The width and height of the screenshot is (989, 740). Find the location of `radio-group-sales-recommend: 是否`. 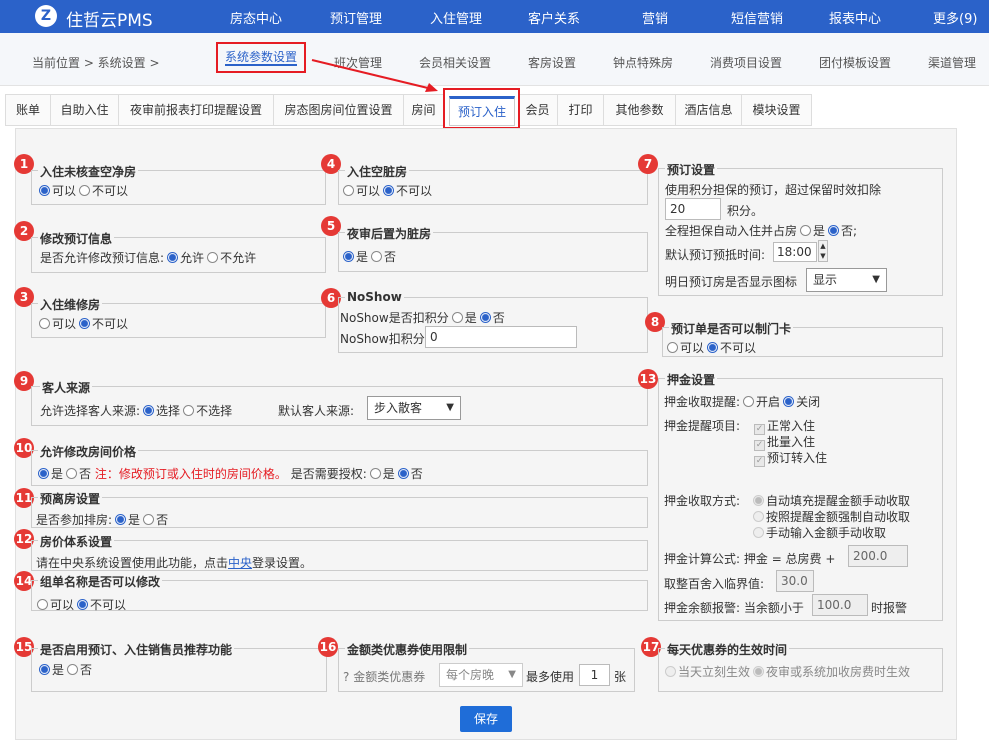

radio-group-sales-recommend: 是否 is located at coordinates (64, 669).